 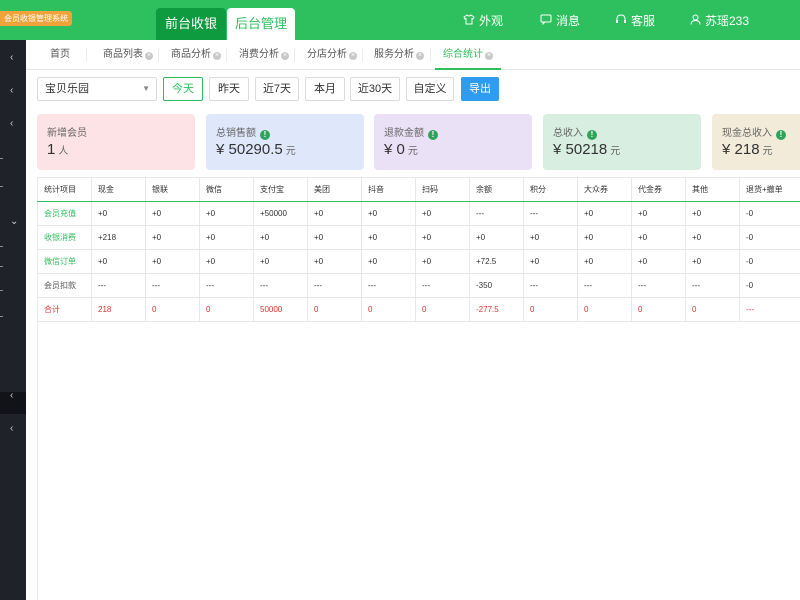 I want to click on username: 苏瑶233, so click(x=727, y=21).